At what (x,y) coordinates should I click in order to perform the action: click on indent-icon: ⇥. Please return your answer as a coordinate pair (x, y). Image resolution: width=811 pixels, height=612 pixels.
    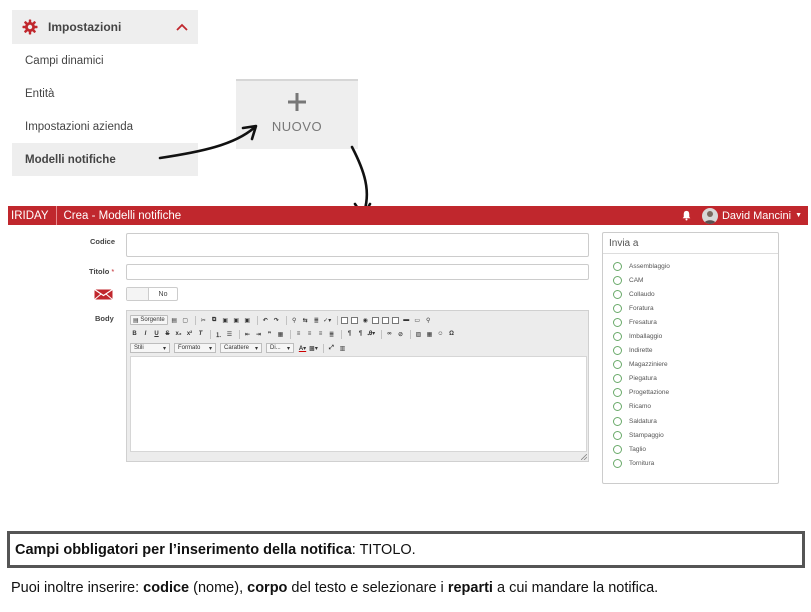
    Looking at the image, I should click on (258, 334).